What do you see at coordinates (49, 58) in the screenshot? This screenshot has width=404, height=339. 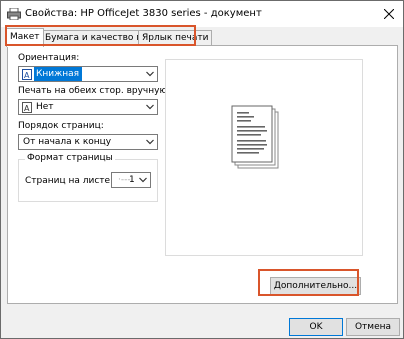 I see `orientation-label: Ориентация:` at bounding box center [49, 58].